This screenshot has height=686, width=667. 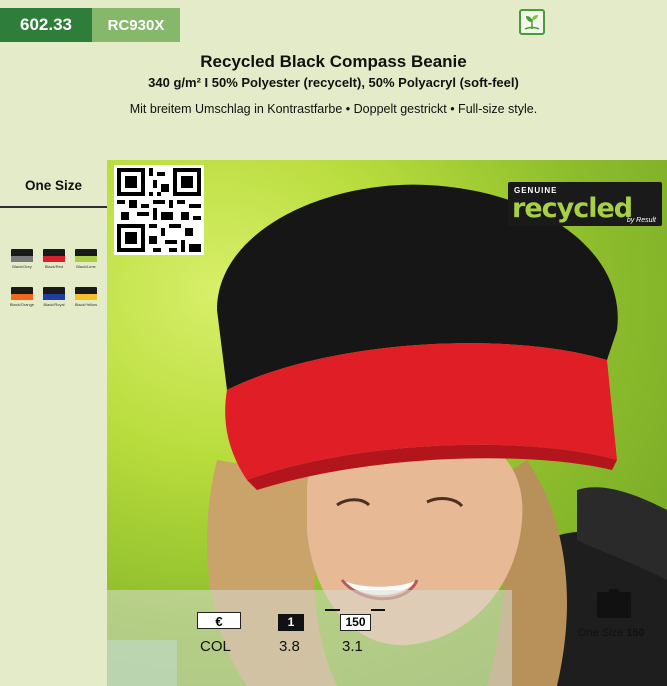 I want to click on eco-leaf-icon, so click(x=532, y=22).